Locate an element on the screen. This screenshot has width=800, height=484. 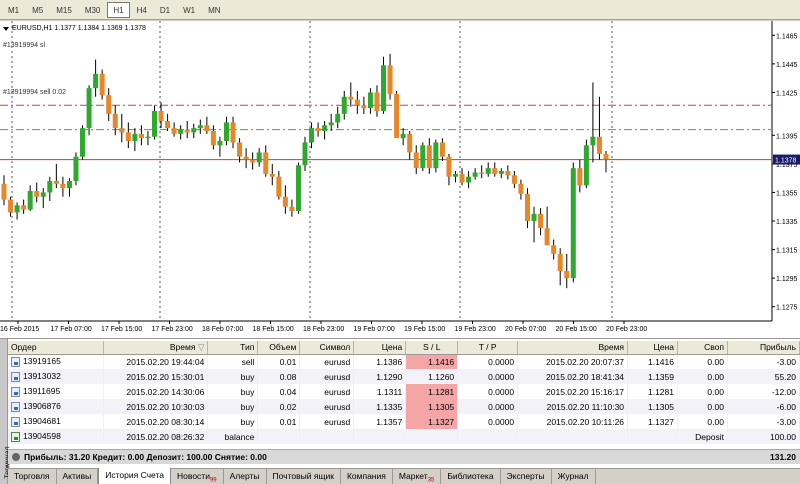
timeframe-button-h4: H4 is located at coordinates (142, 10).